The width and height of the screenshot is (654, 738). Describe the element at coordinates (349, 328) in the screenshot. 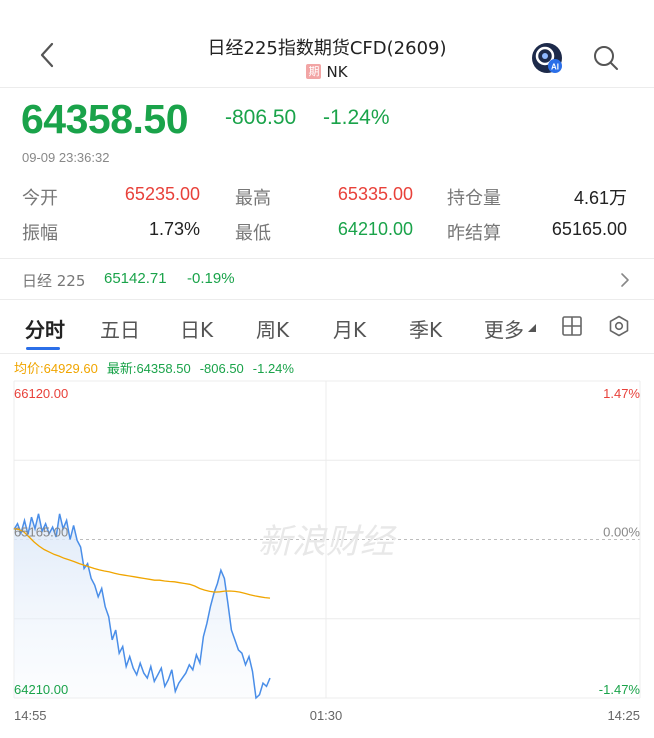

I see `tab-monthly-k: 月K` at that location.